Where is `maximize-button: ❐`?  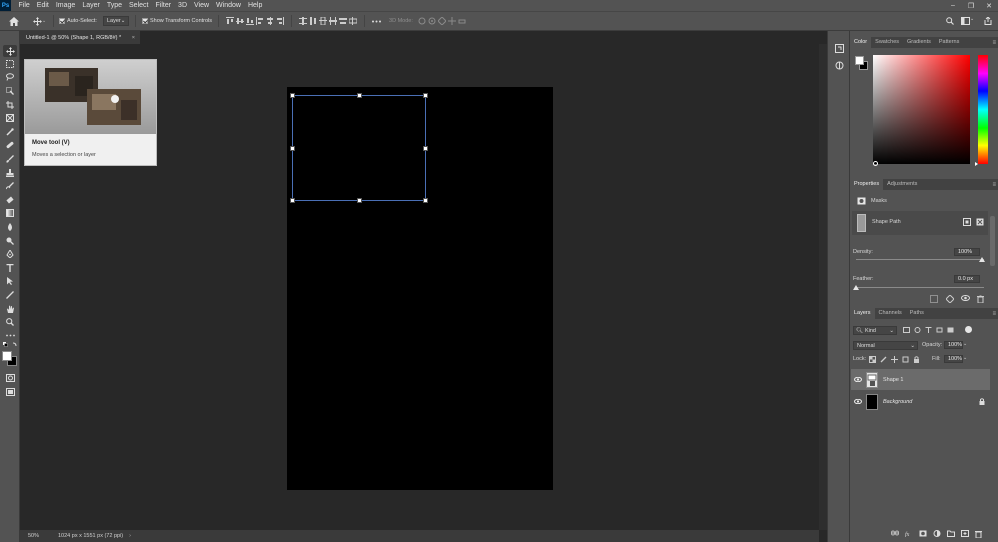 maximize-button: ❐ is located at coordinates (971, 5).